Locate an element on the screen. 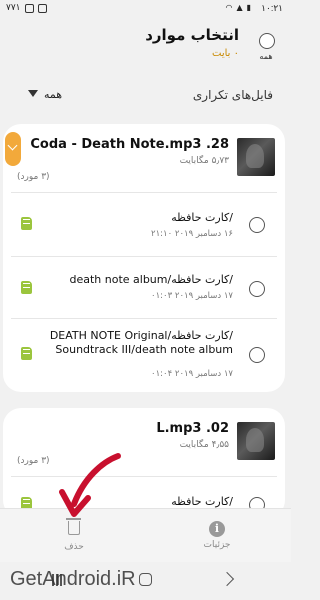  details-button: i جزئیات is located at coordinates (217, 533).